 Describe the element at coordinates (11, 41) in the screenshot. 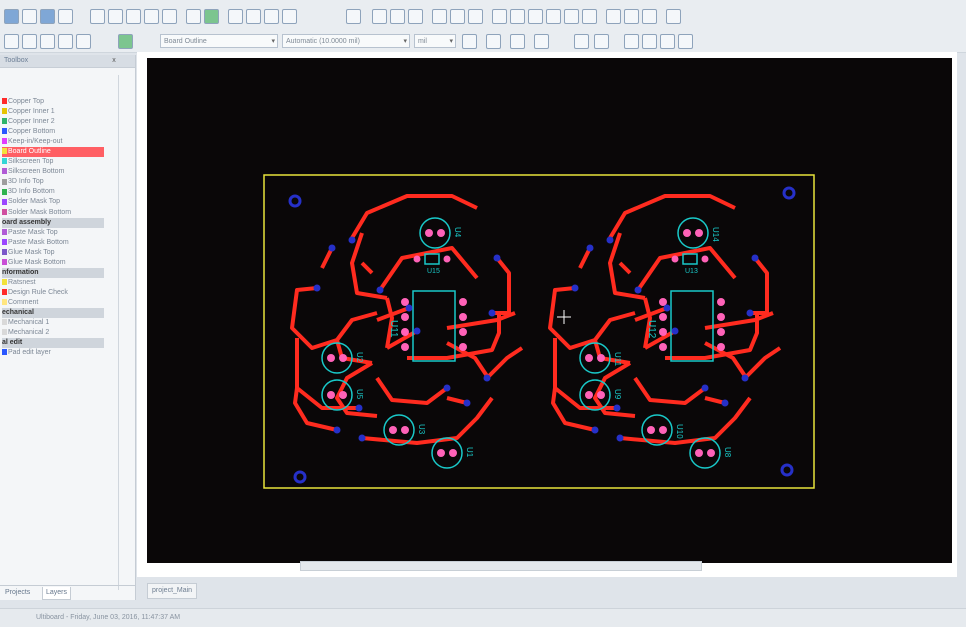

I see `align-left-icon` at that location.